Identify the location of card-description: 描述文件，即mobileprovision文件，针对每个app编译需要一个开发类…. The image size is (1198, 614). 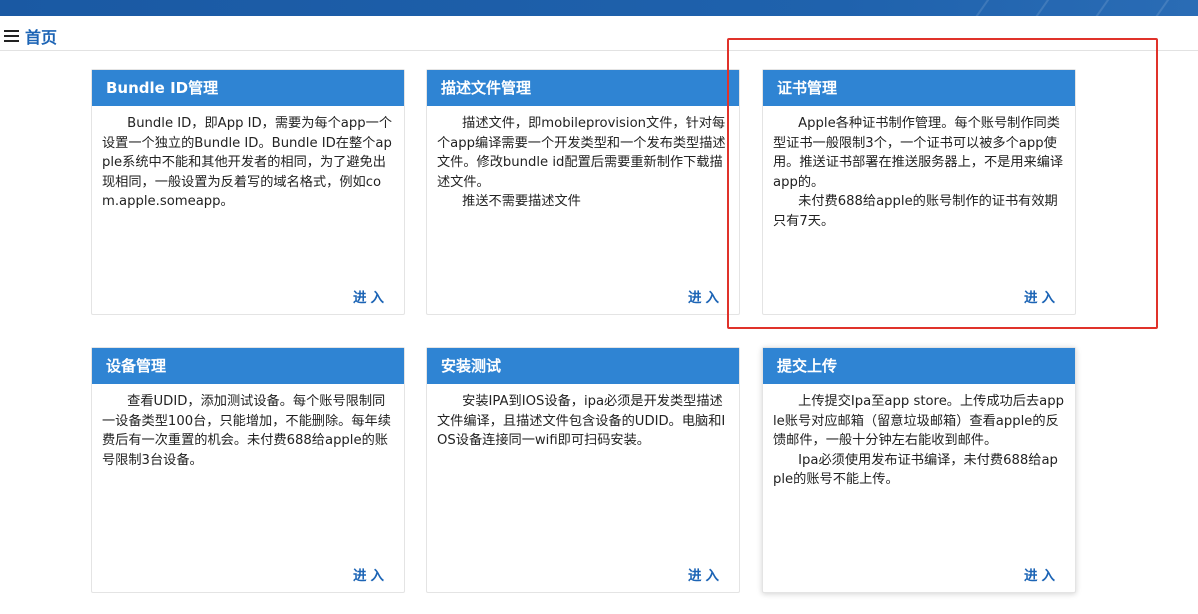
(581, 162).